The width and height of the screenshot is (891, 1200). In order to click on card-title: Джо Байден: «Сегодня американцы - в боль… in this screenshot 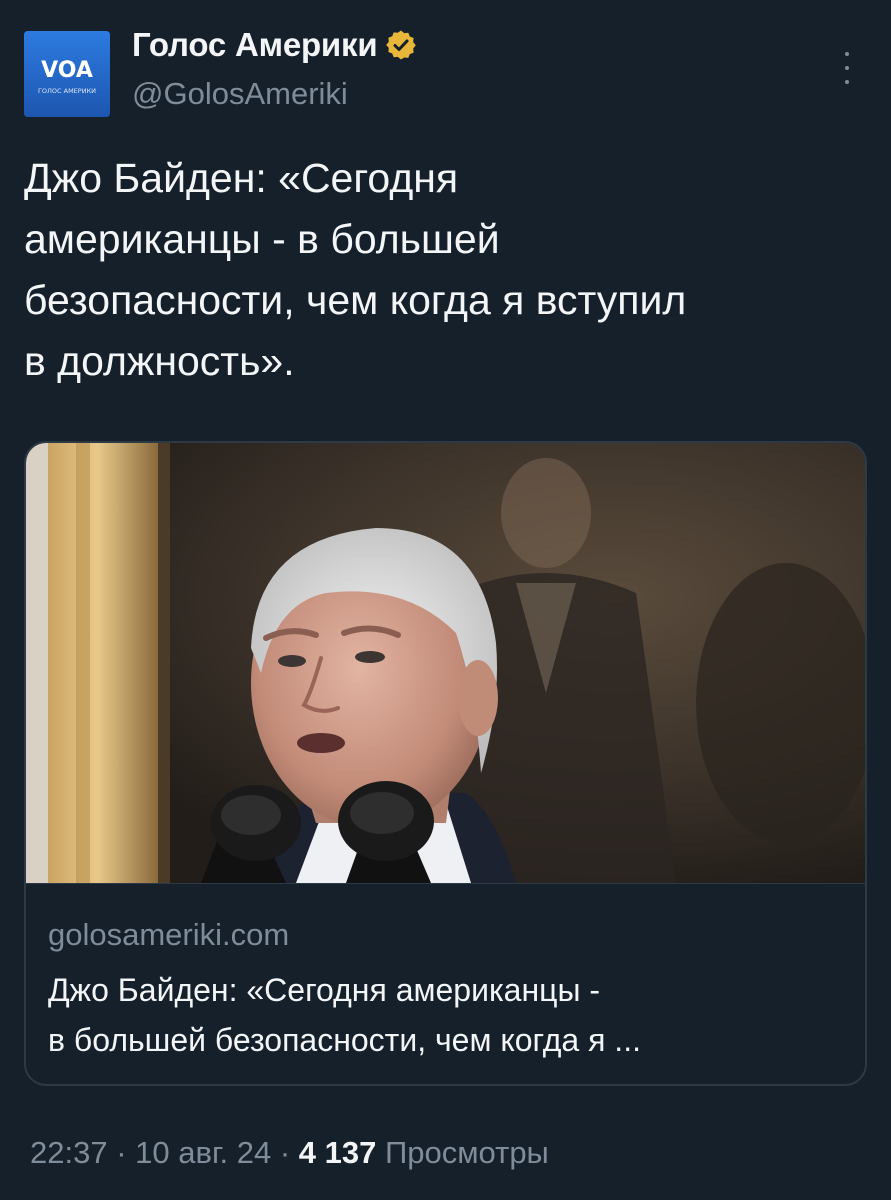, I will do `click(448, 1015)`.